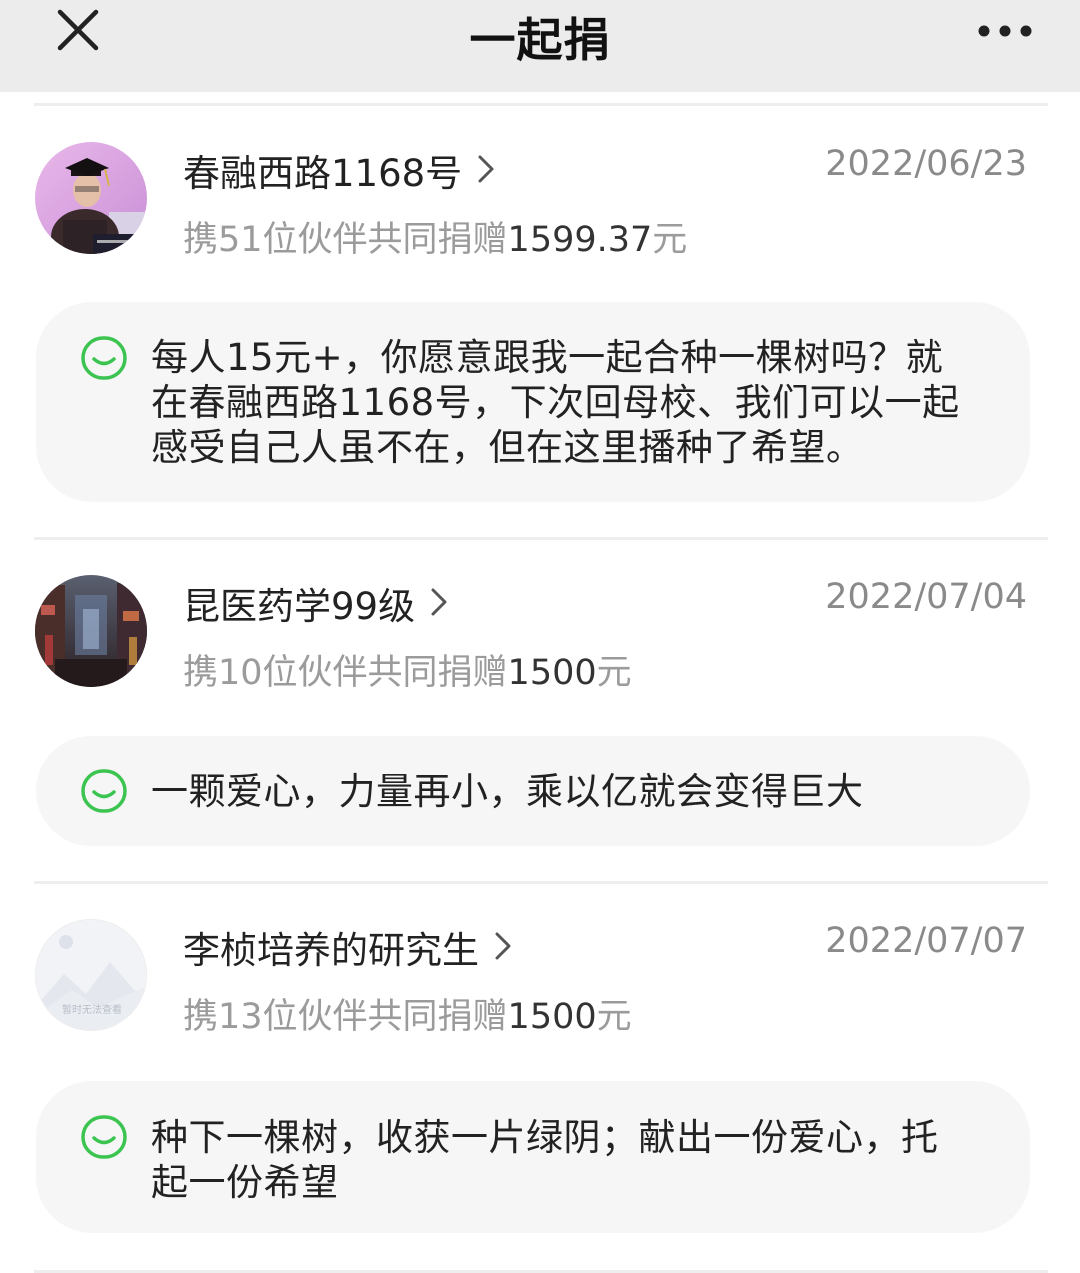 The width and height of the screenshot is (1080, 1273). Describe the element at coordinates (331, 950) in the screenshot. I see `group-name: 李桢培养的研究生` at that location.